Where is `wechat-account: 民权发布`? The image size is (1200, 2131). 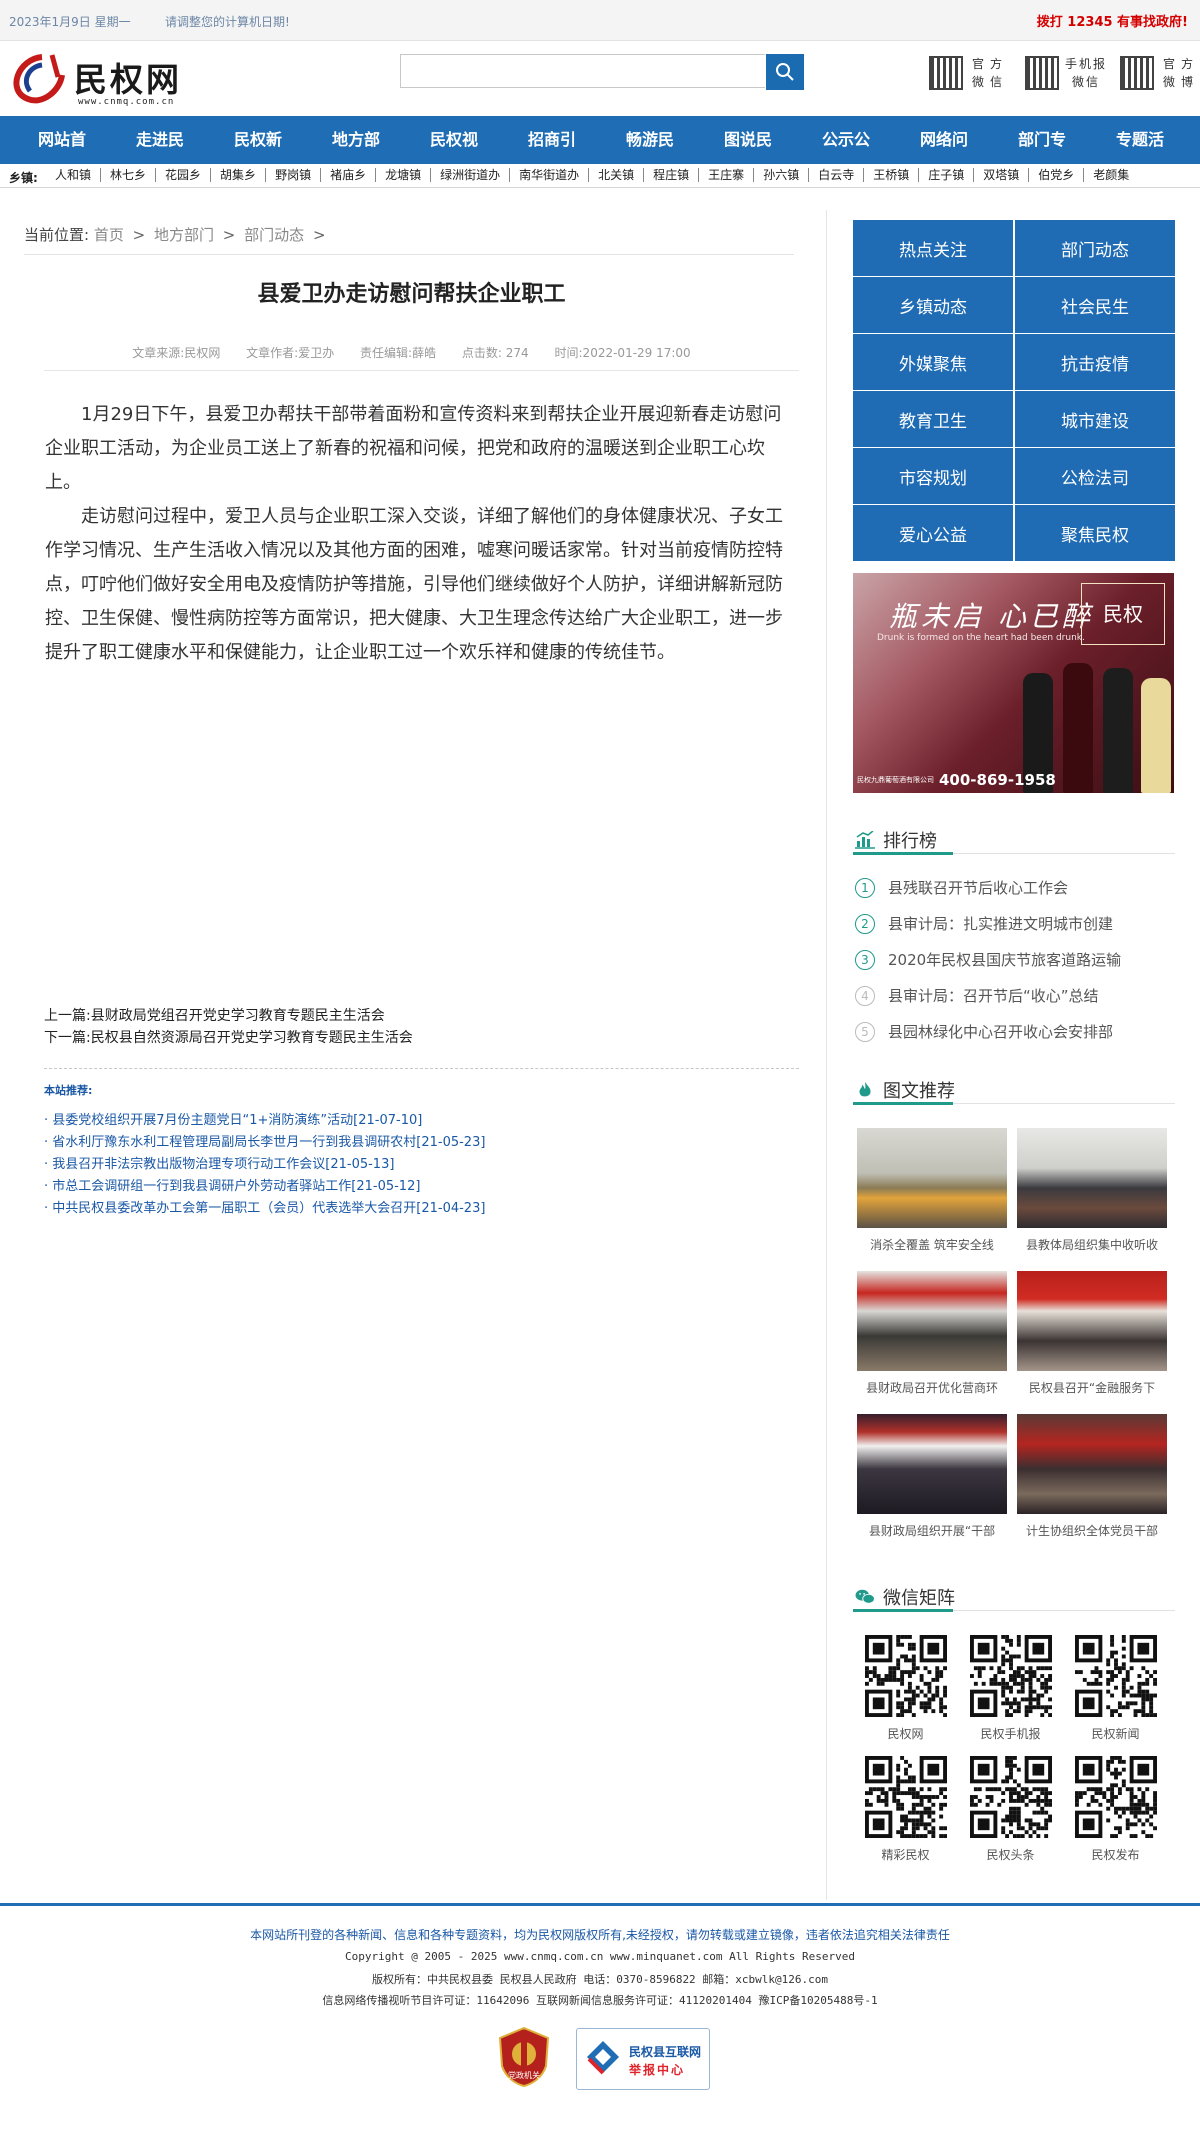
wechat-account: 民权发布 is located at coordinates (1115, 1809).